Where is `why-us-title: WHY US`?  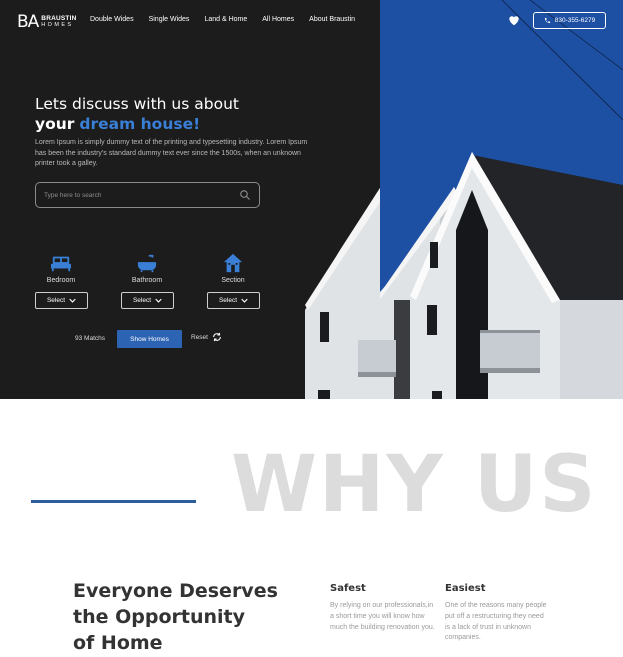
why-us-title: WHY US is located at coordinates (414, 485).